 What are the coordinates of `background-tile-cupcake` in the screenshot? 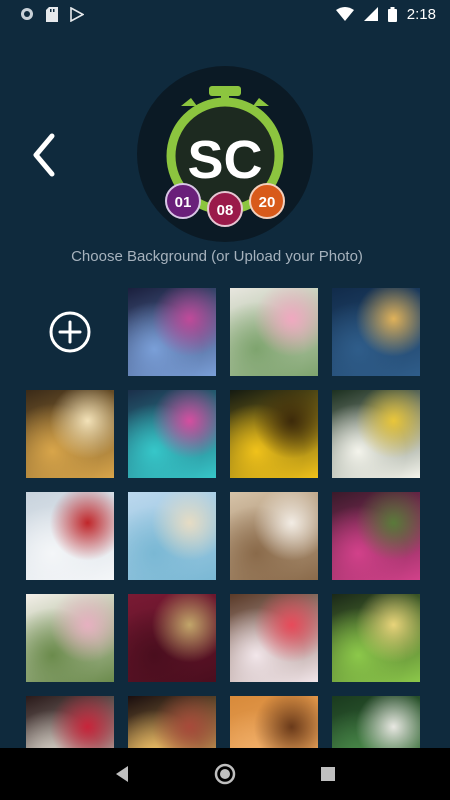 It's located at (274, 638).